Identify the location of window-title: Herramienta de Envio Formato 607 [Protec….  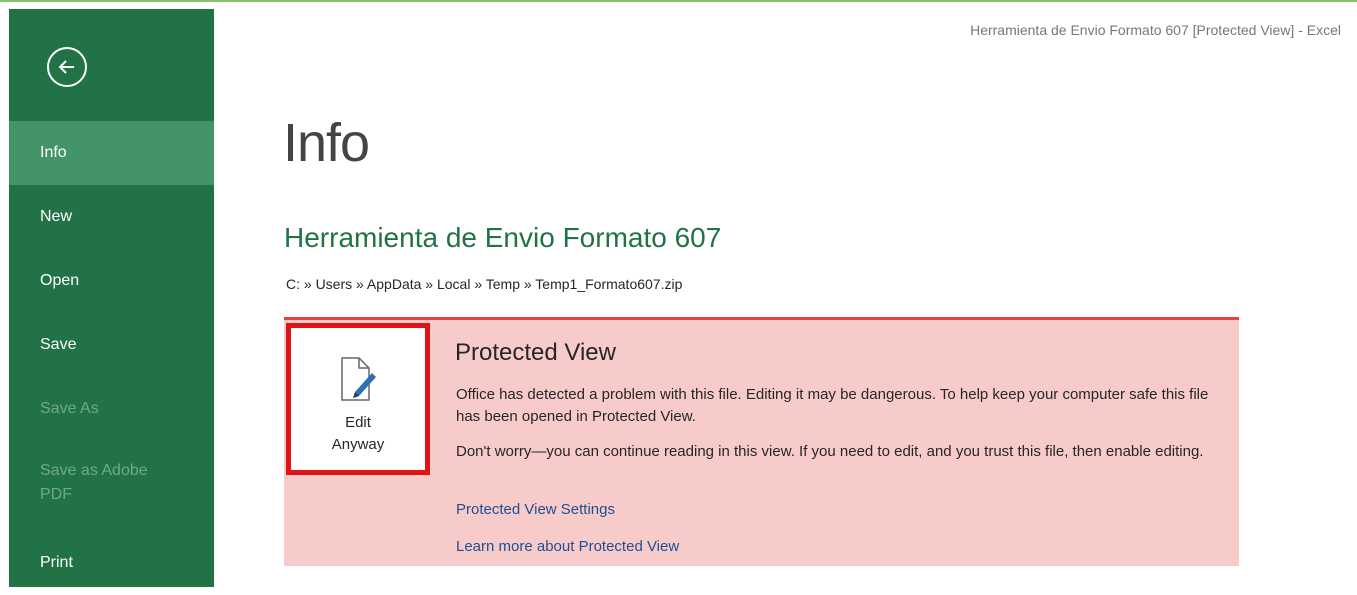
(1155, 30).